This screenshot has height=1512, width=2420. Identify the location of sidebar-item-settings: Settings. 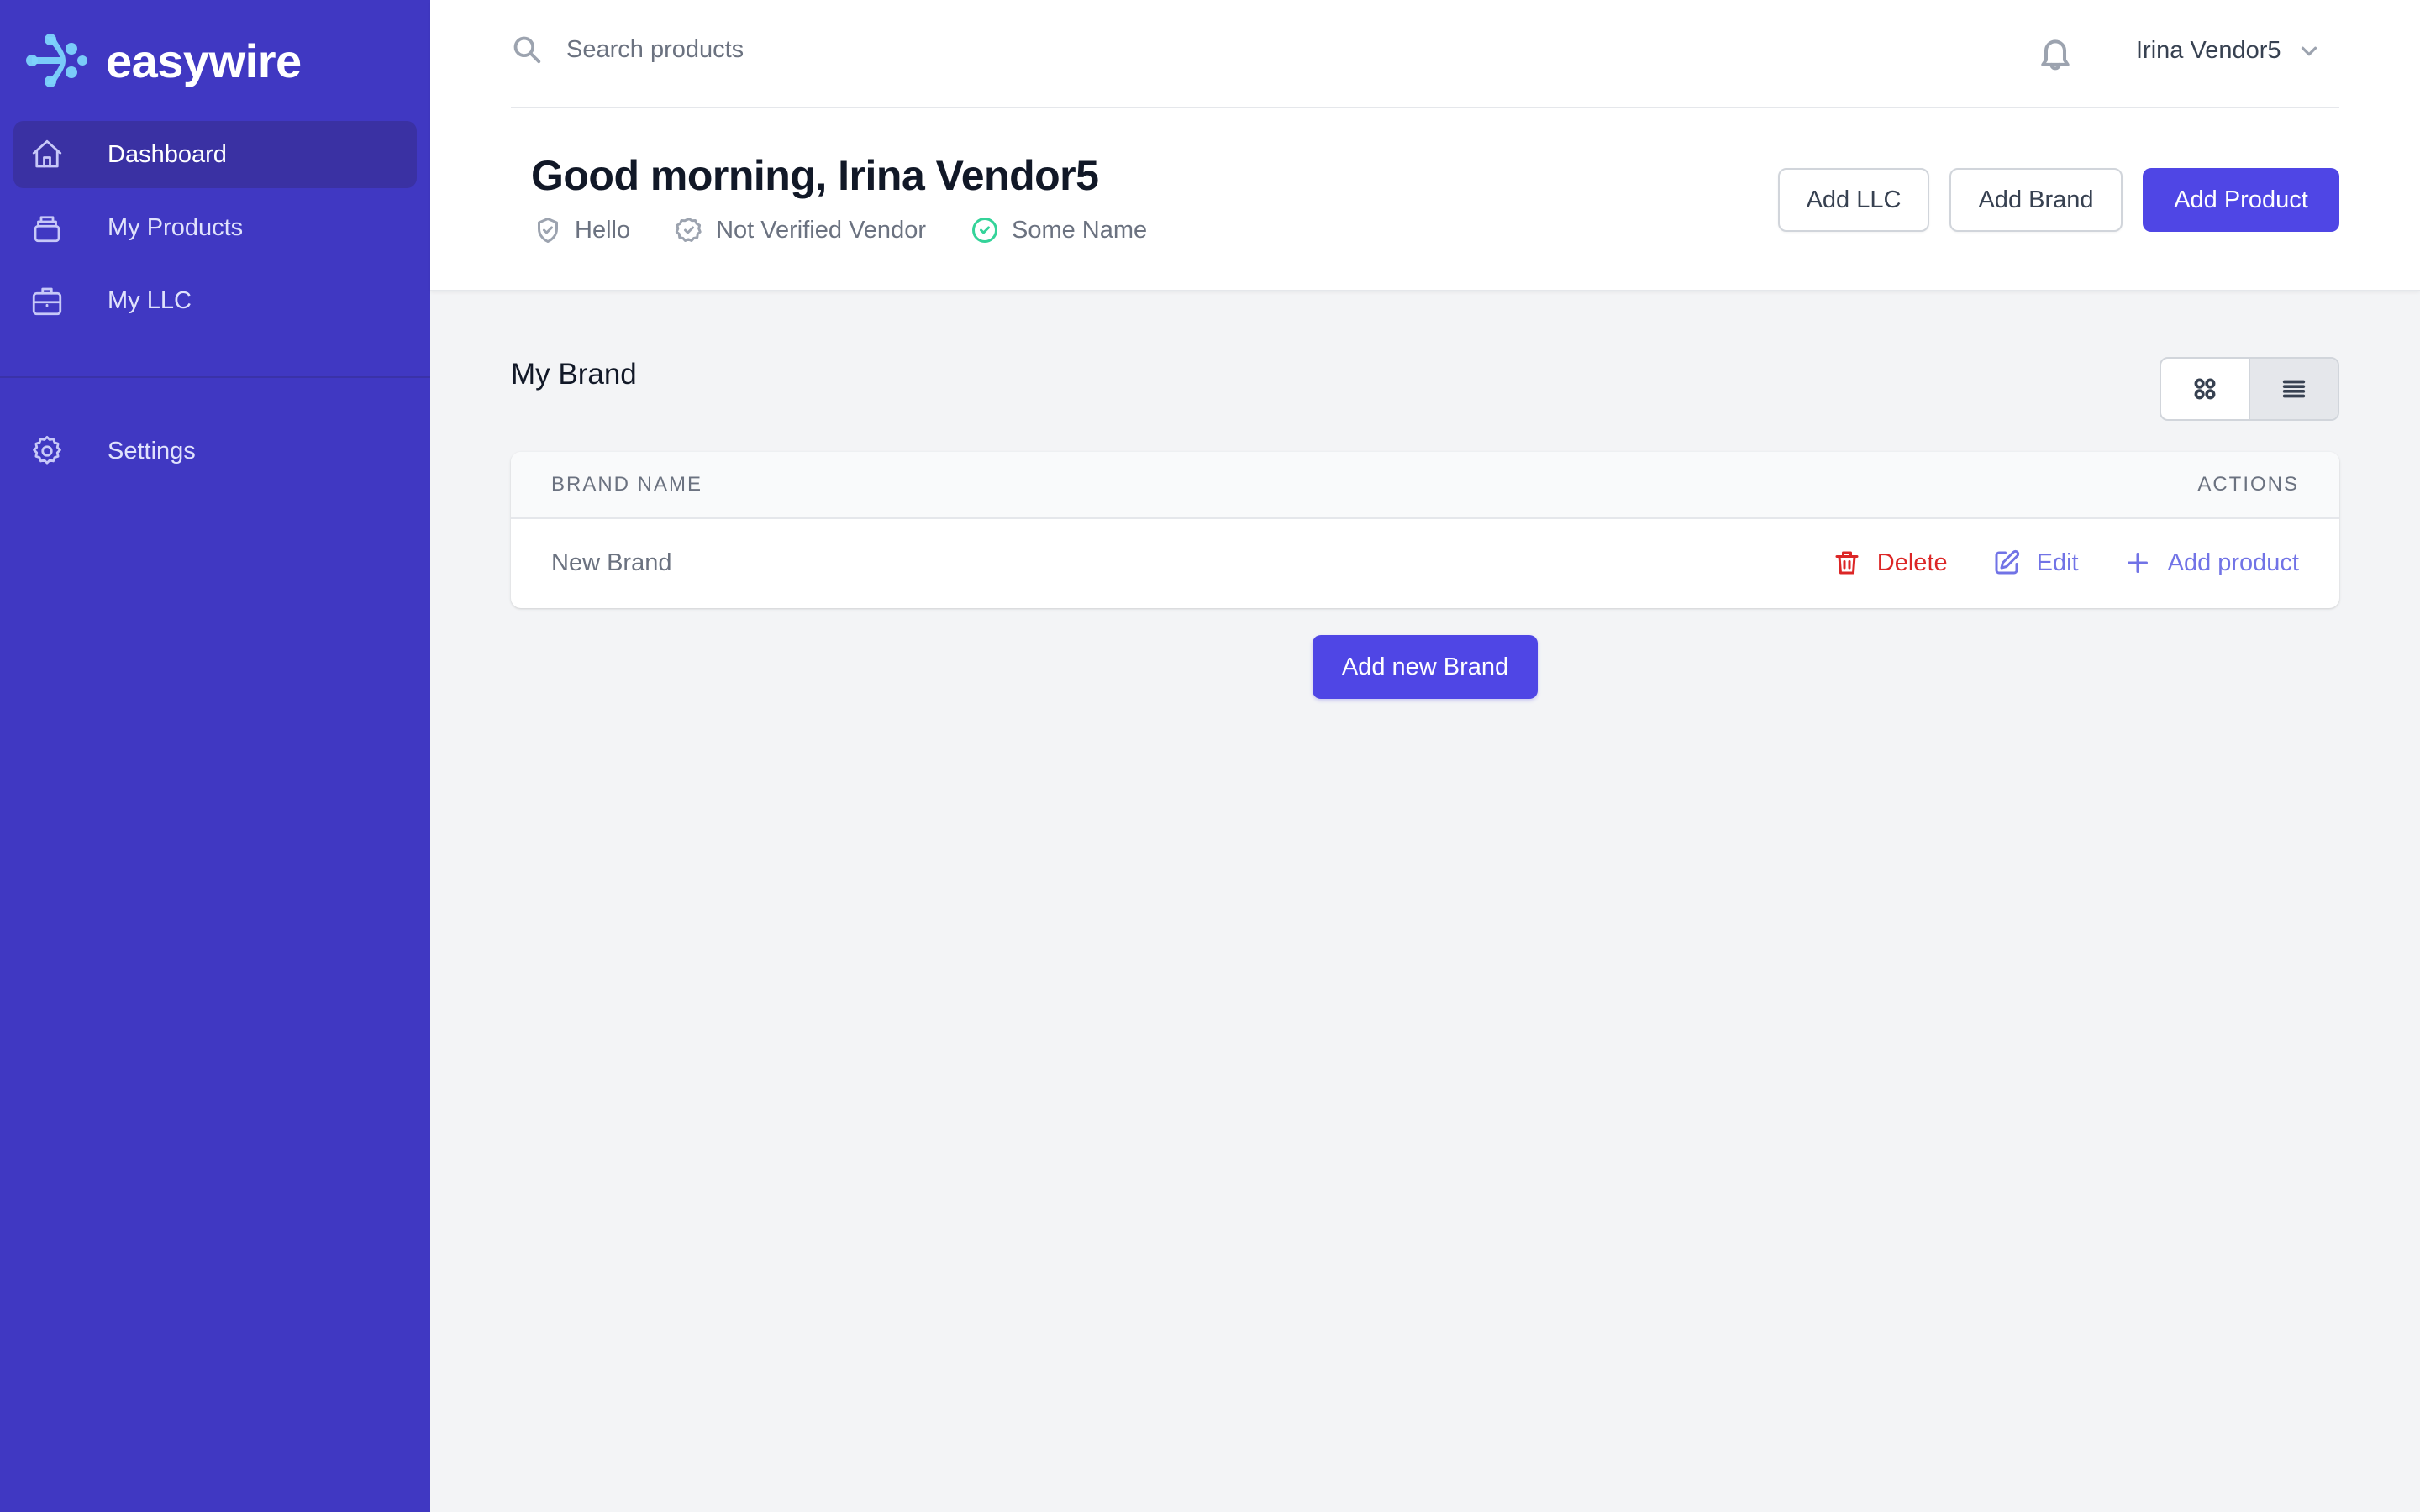
(215, 451).